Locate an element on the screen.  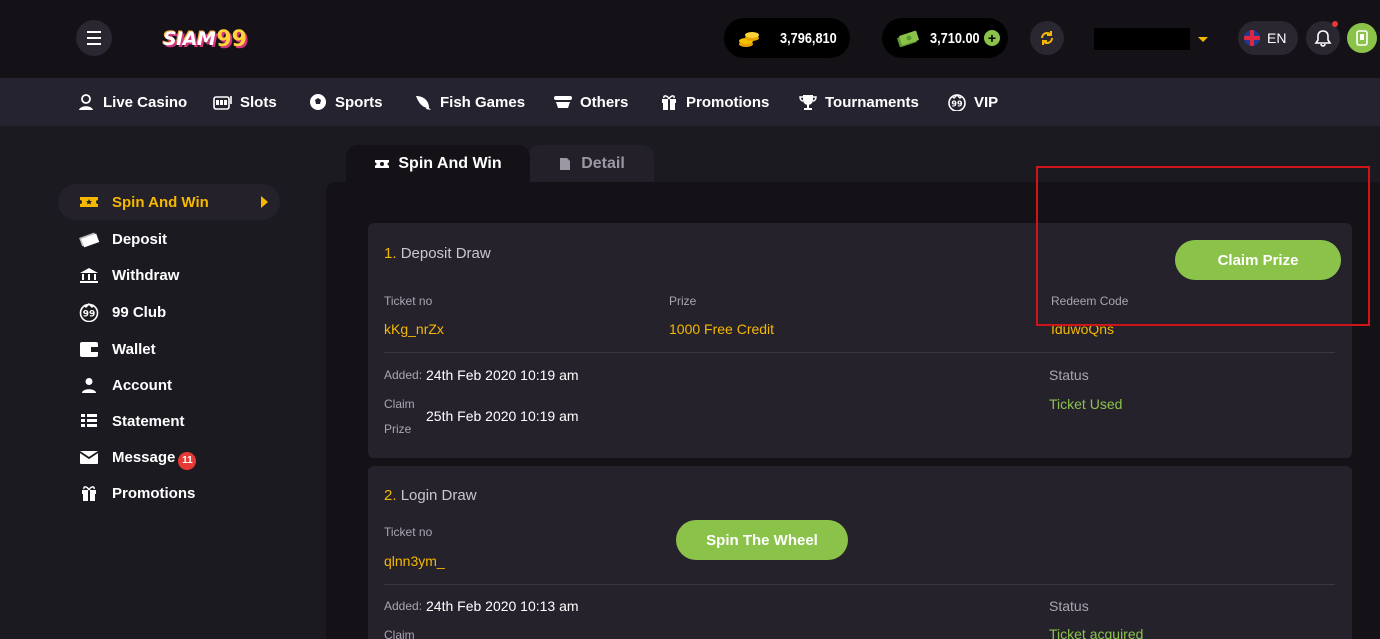
hamburger-icon is located at coordinates (94, 38).